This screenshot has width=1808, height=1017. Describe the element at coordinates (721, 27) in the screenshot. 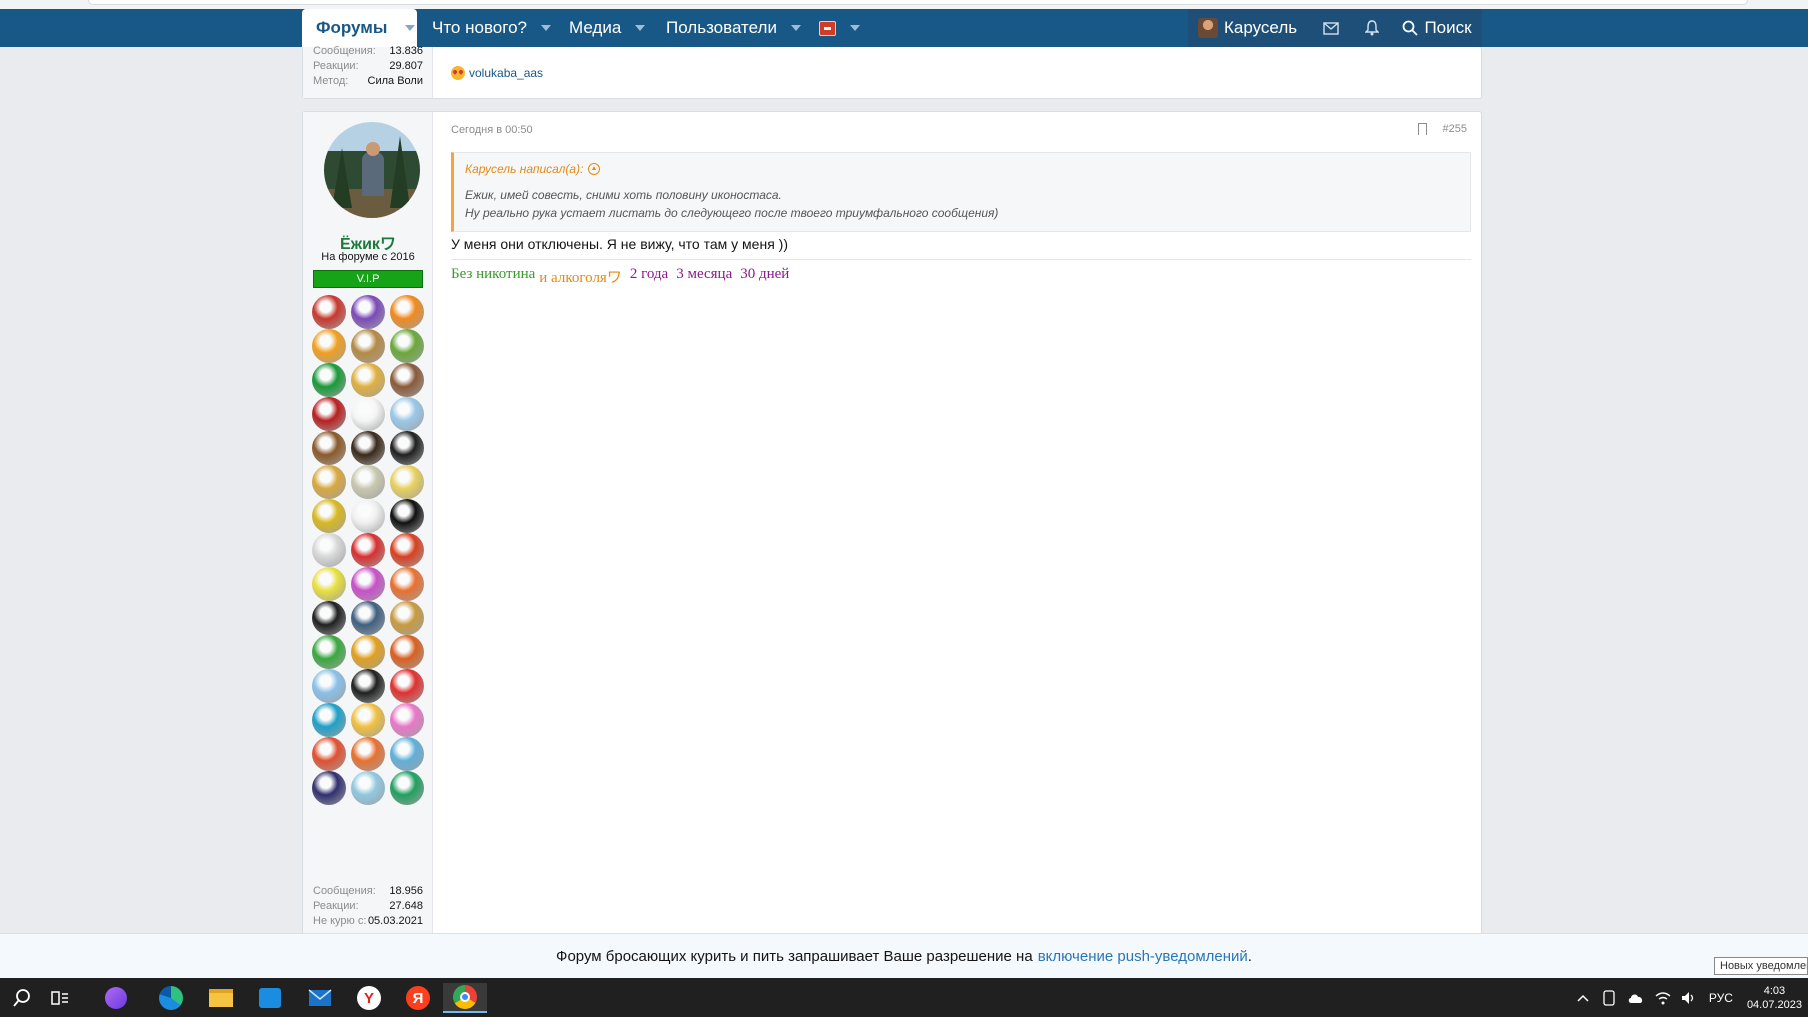

I see `tab-users-label: Пользователи` at that location.